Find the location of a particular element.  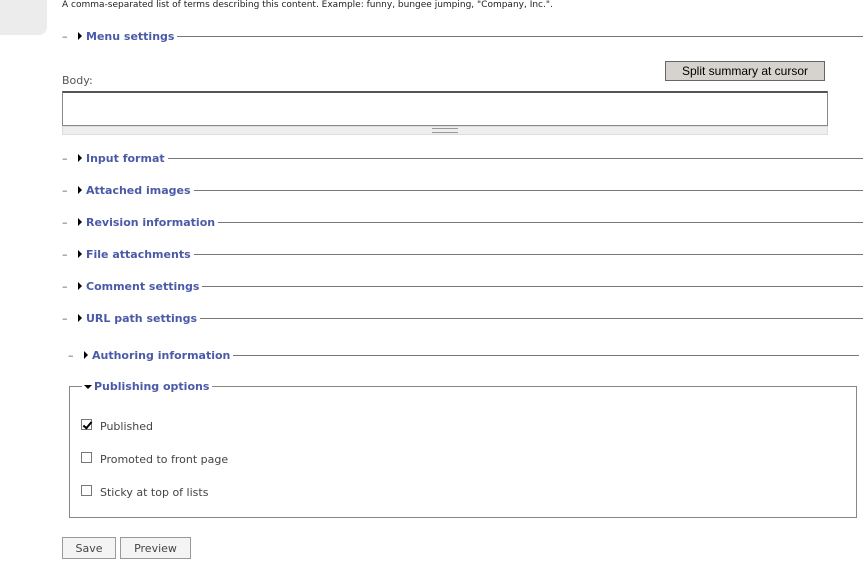

fieldset-comment-settings: – Comment settings is located at coordinates (462, 286).